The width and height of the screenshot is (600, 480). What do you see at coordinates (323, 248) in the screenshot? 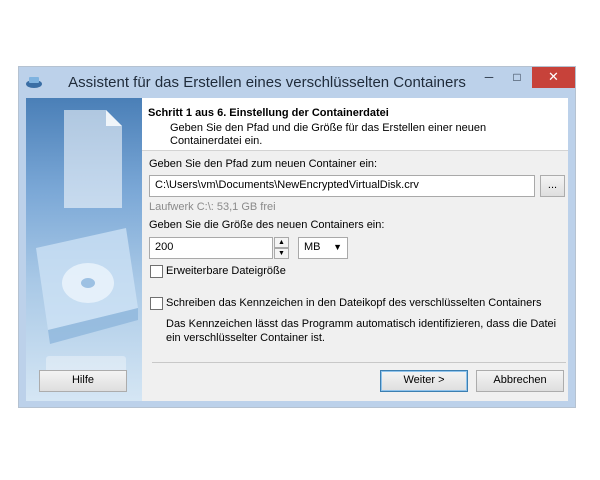
I see `size-unit-select: MB ▼` at bounding box center [323, 248].